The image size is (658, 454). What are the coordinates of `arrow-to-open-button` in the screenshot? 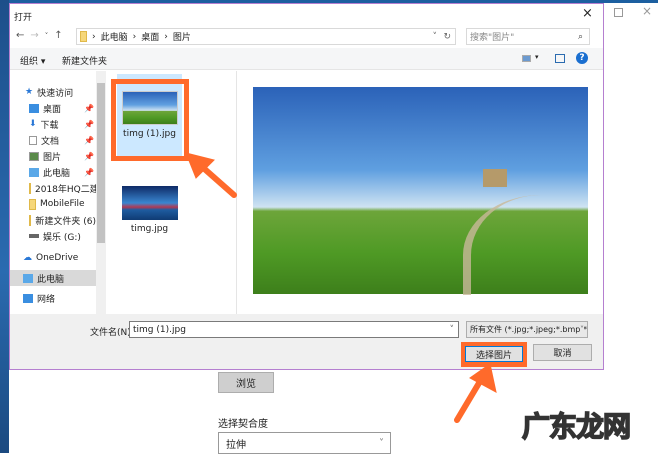 It's located at (475, 393).